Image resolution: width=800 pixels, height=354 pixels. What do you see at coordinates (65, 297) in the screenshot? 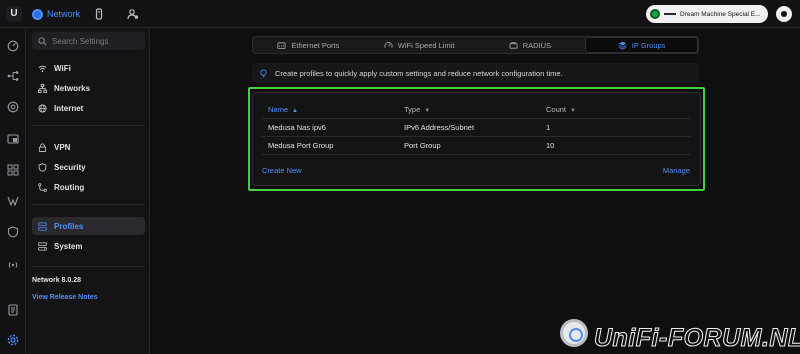
I see `release-notes-link: View Release Notes` at bounding box center [65, 297].